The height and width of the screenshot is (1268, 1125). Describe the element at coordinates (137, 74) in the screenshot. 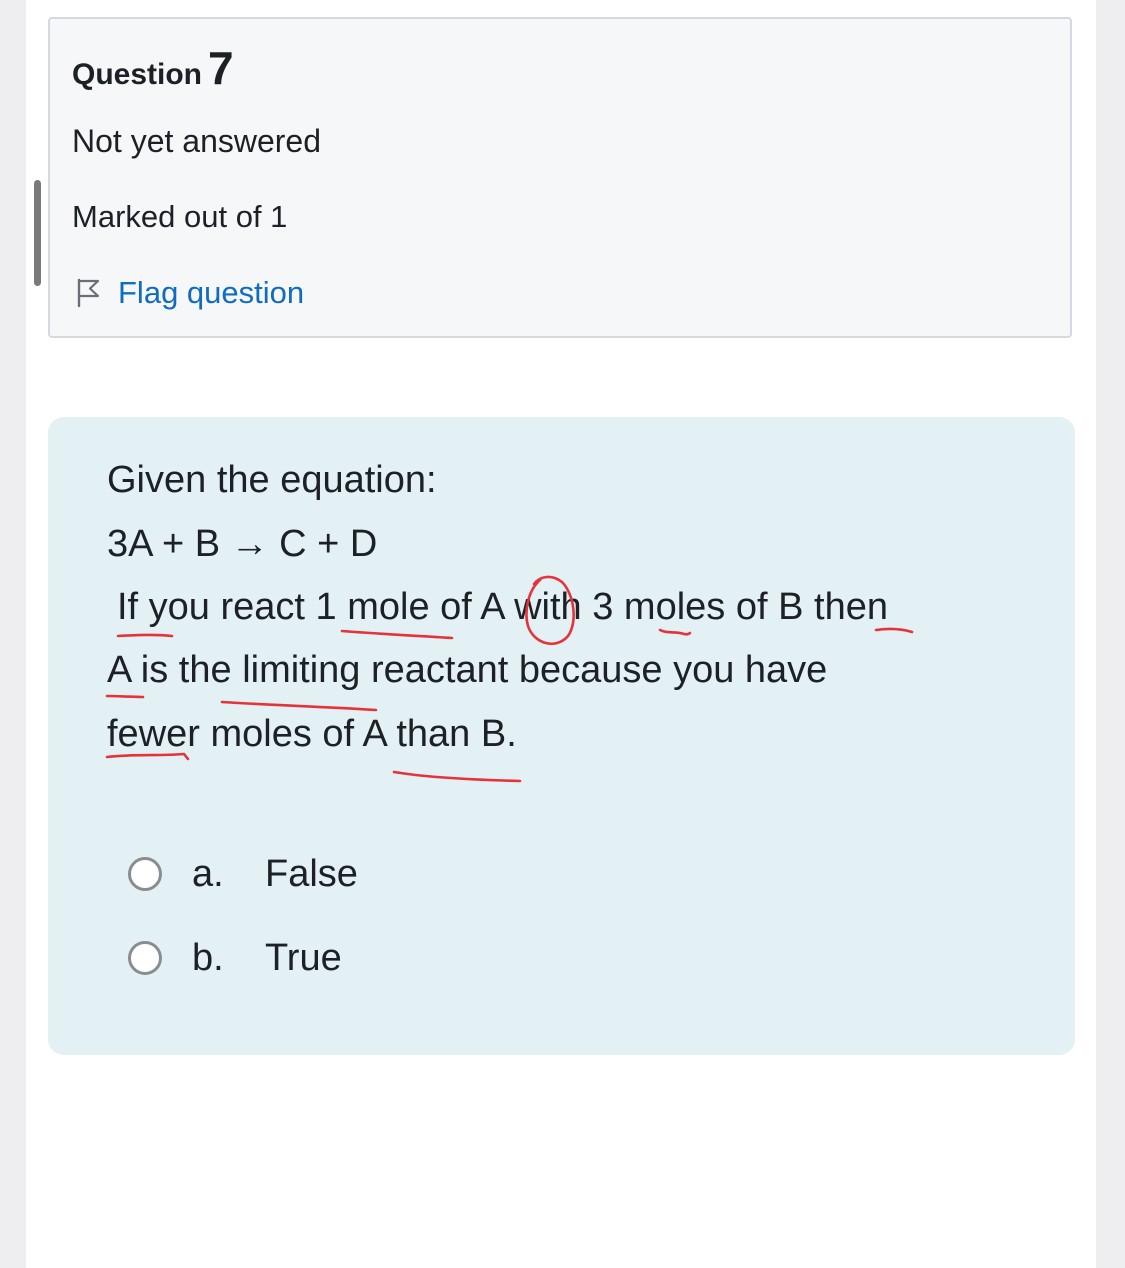

I see `question-title-label: Question` at that location.